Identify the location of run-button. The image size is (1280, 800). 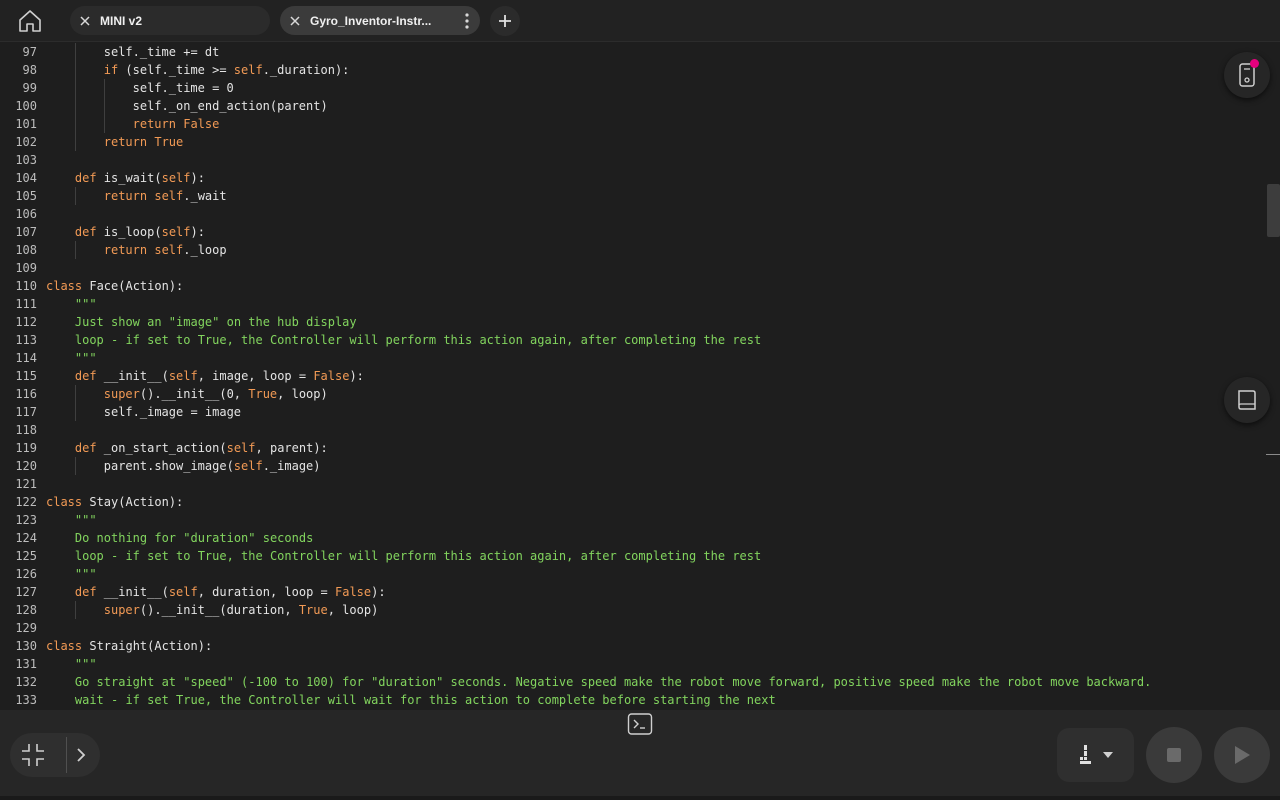
(1242, 755).